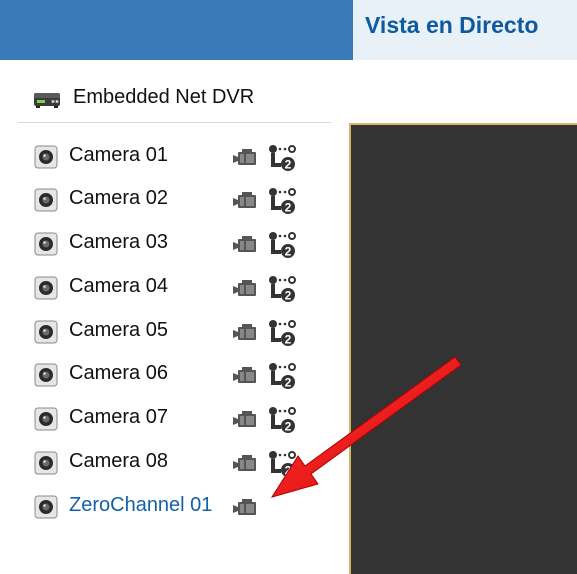  I want to click on channel-item: Camera 08 2, so click(180, 464).